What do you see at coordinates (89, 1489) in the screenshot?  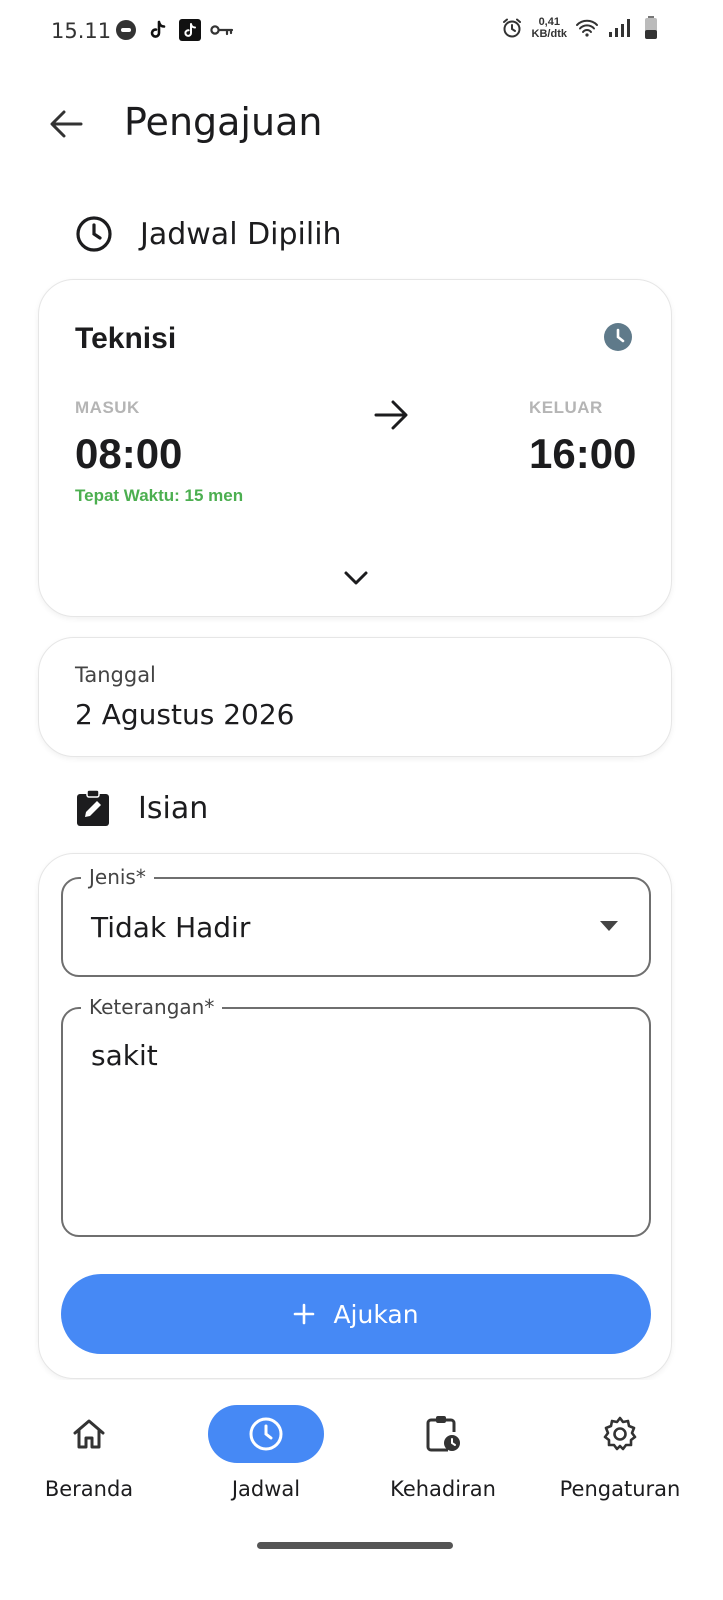 I see `nav-label: Beranda` at bounding box center [89, 1489].